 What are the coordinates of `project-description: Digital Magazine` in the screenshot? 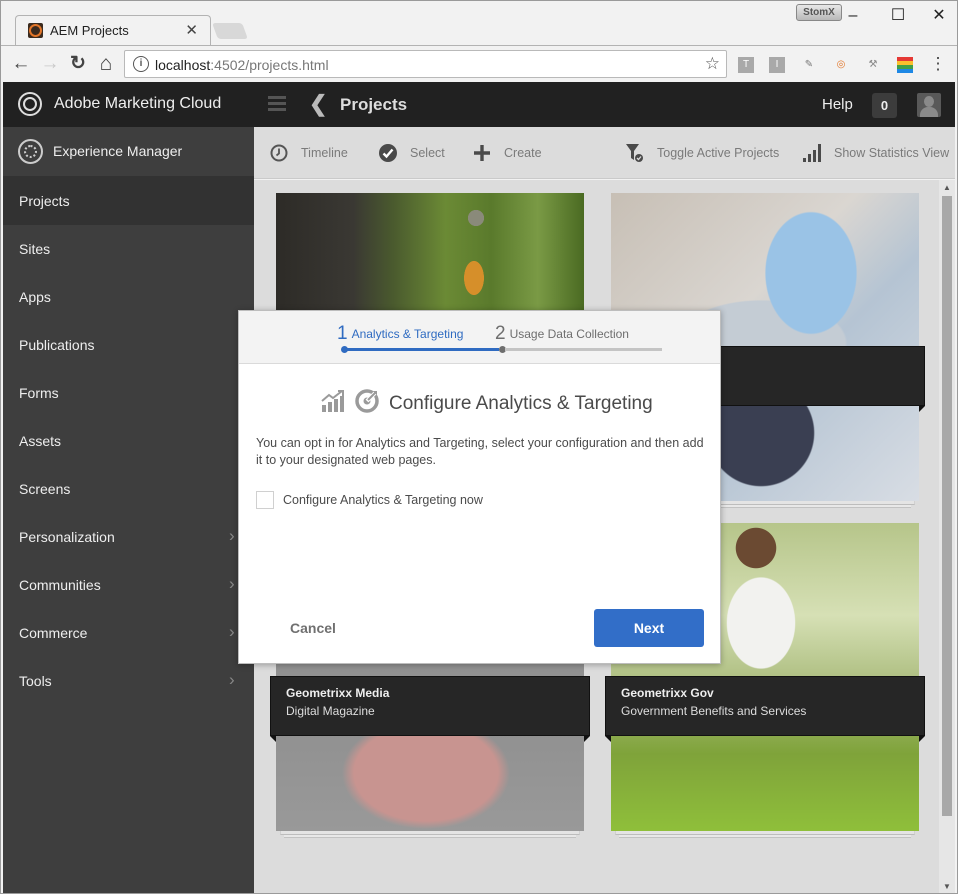 It's located at (330, 711).